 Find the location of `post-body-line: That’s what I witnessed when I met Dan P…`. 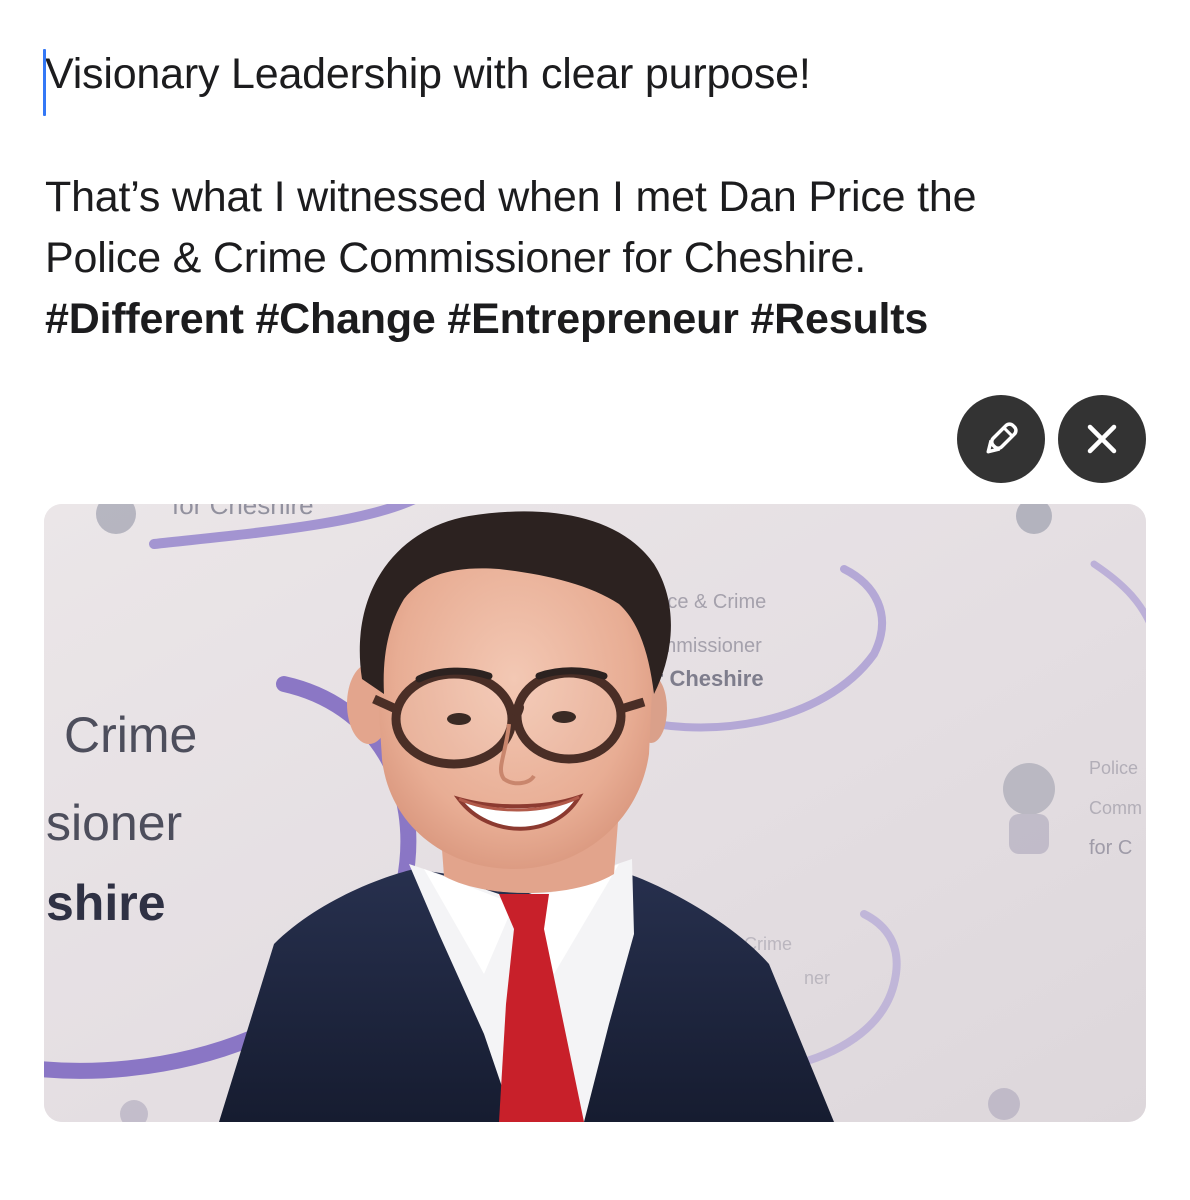

post-body-line: That’s what I witnessed when I met Dan P… is located at coordinates (511, 197).